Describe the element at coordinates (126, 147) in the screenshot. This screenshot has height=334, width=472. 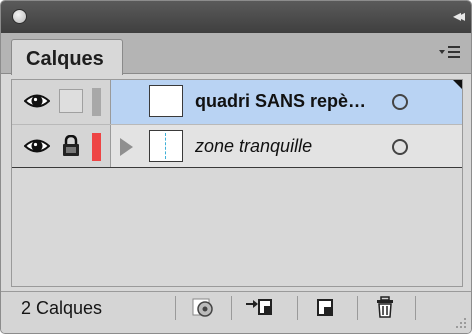
I see `expand-triangle-icon` at that location.